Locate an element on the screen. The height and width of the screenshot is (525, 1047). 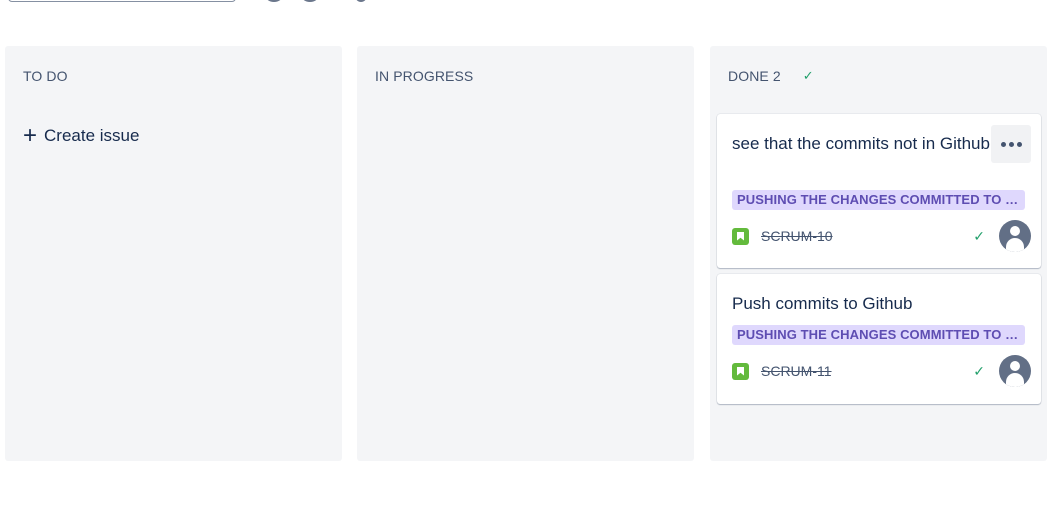
column-title: TO DO is located at coordinates (45, 76).